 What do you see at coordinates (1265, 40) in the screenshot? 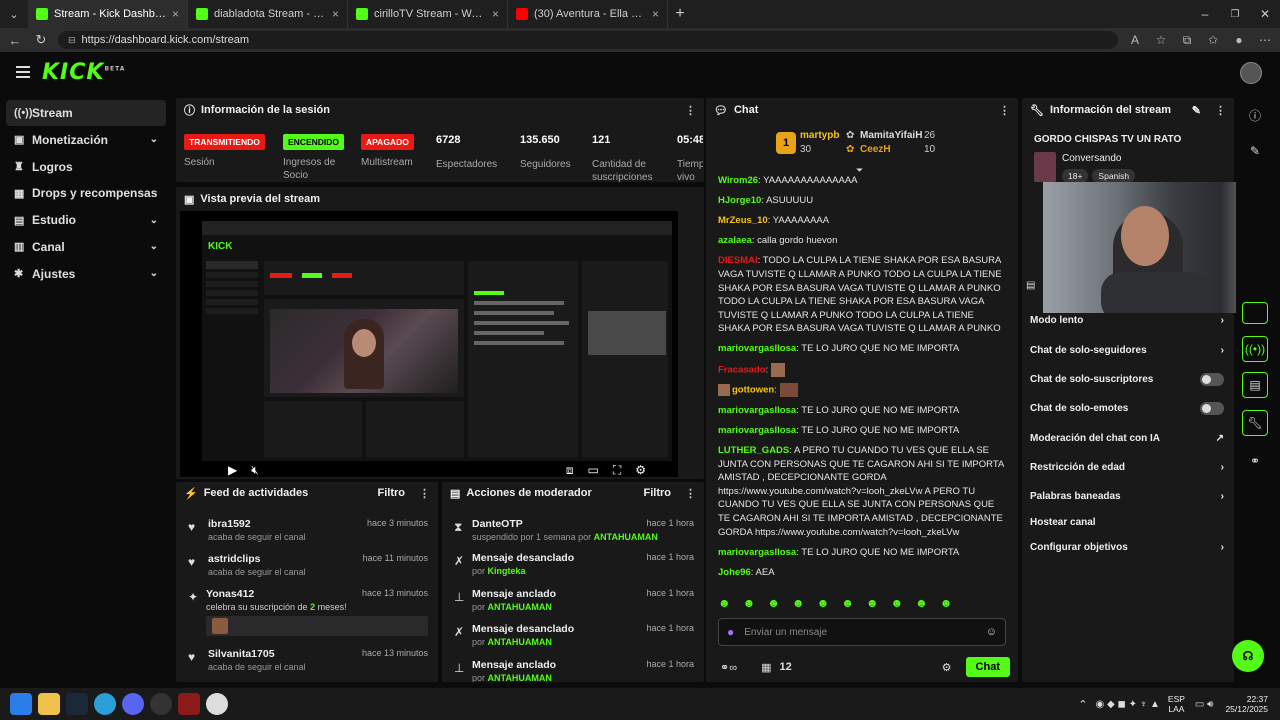
I see `more-menu-icon: ⋯` at bounding box center [1265, 40].